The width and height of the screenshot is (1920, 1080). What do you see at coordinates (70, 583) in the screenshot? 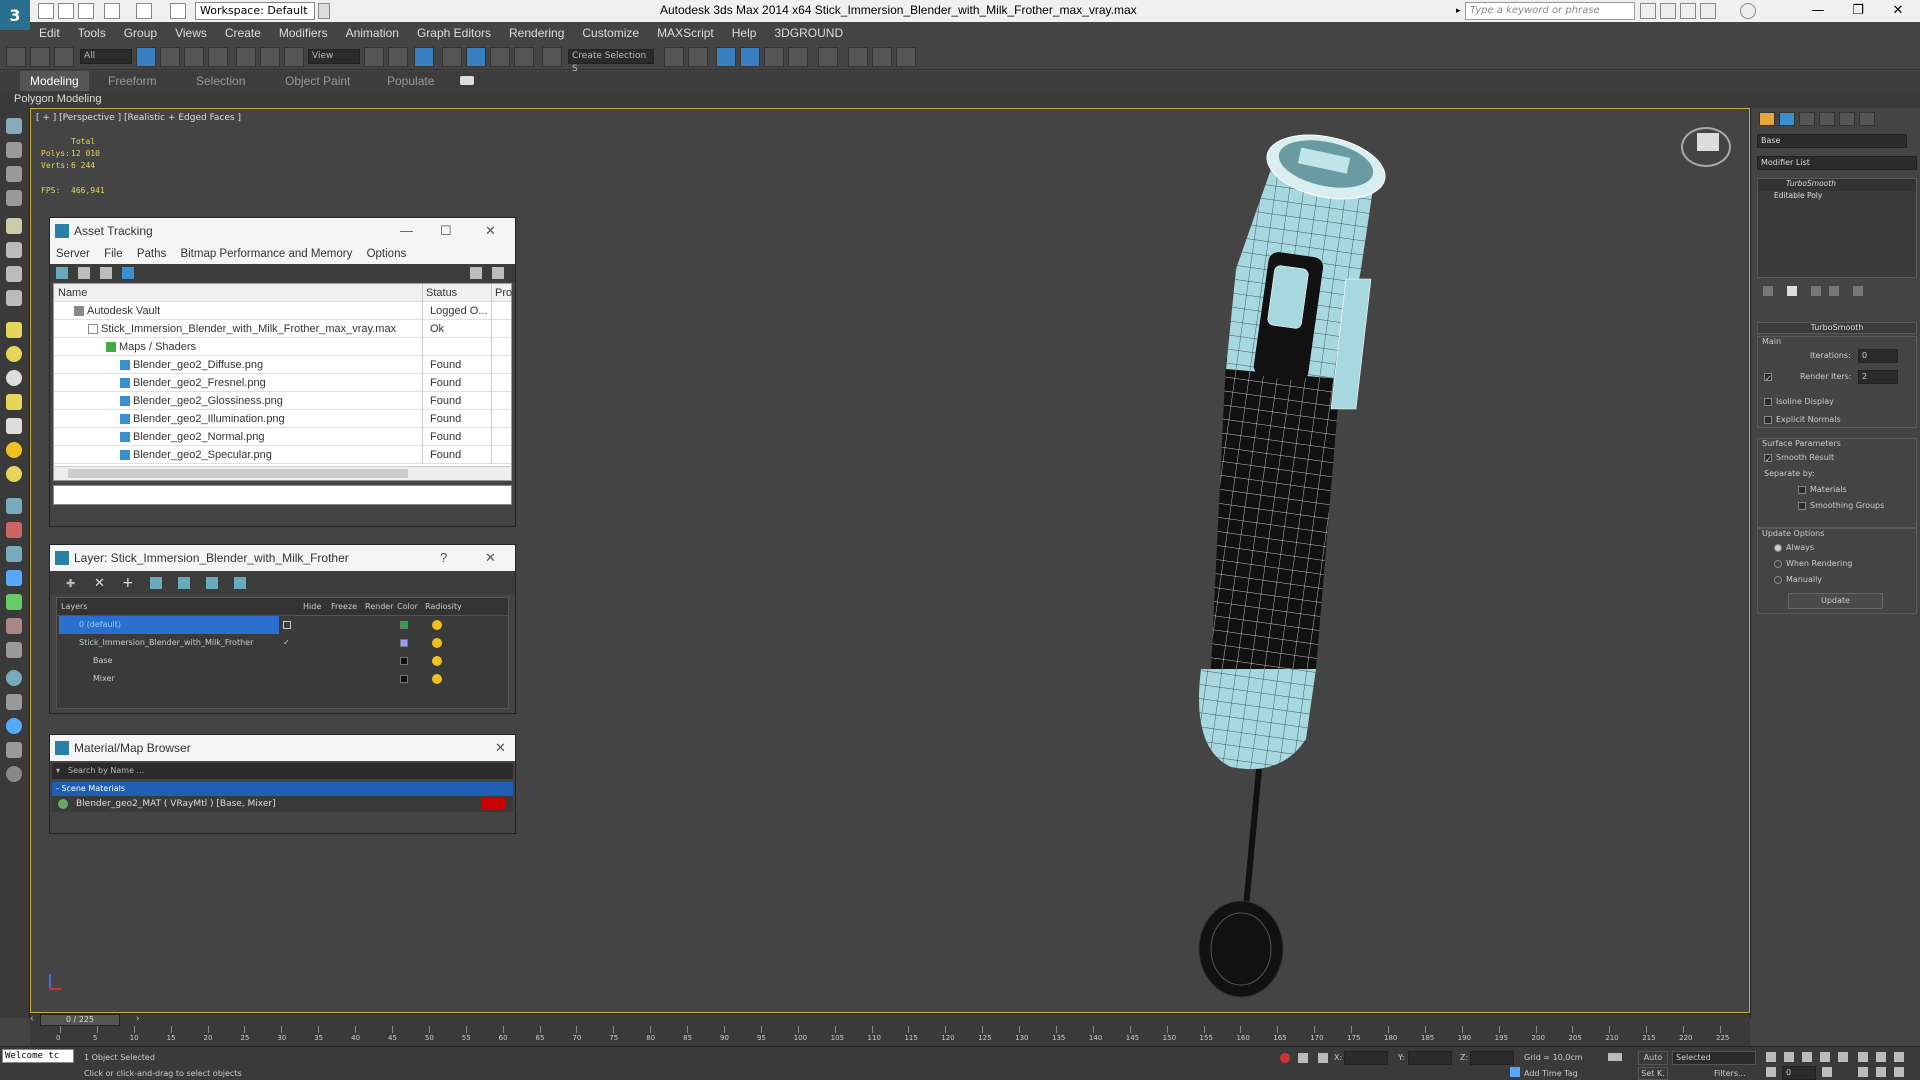
I see `create-layer-icon: ✚` at bounding box center [70, 583].